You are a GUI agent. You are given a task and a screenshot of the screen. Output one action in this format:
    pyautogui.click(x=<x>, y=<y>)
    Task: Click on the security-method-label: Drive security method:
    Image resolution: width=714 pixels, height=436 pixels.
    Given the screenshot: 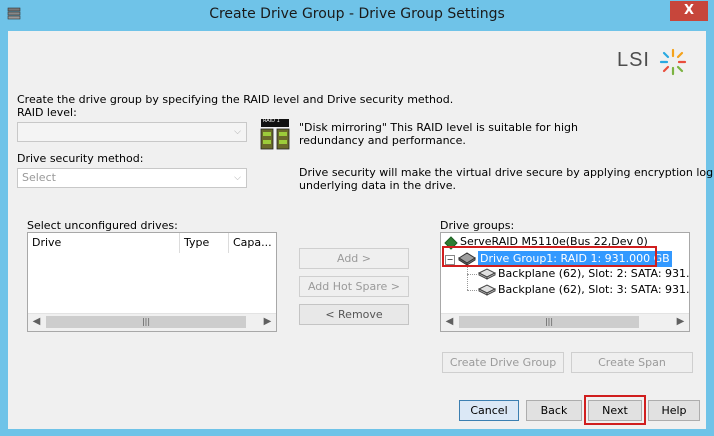 What is the action you would take?
    pyautogui.click(x=80, y=158)
    